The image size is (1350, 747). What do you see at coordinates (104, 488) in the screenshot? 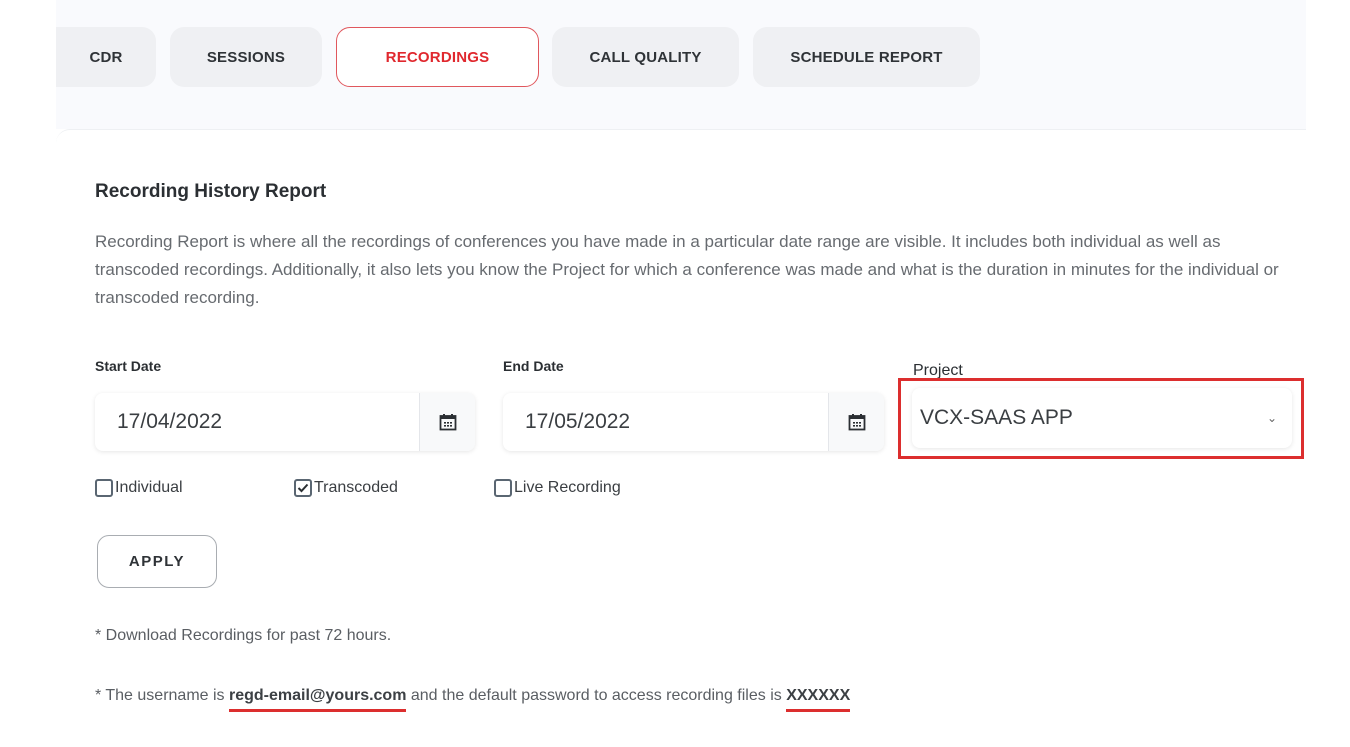
I see `individual-checkbox-box` at bounding box center [104, 488].